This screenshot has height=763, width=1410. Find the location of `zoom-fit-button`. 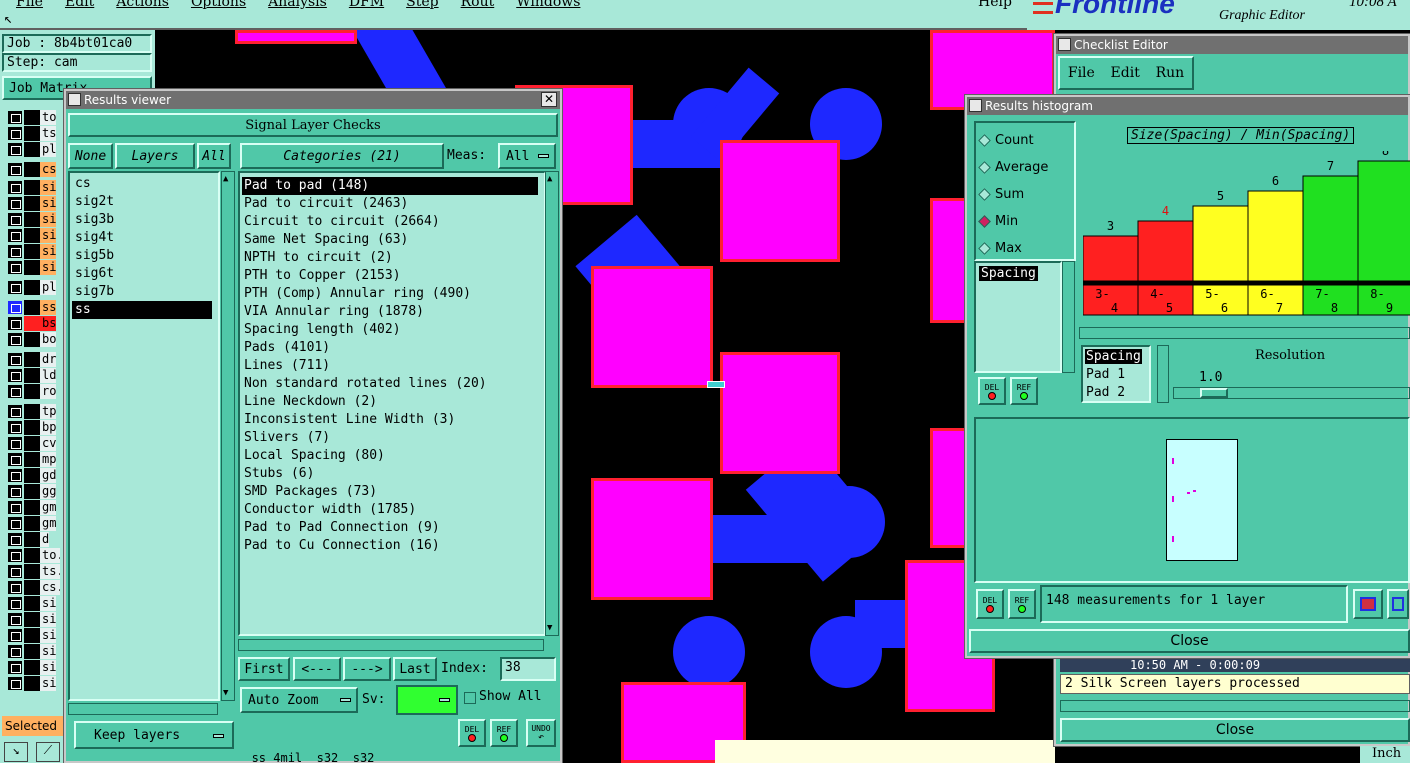

zoom-fit-button is located at coordinates (1368, 604).